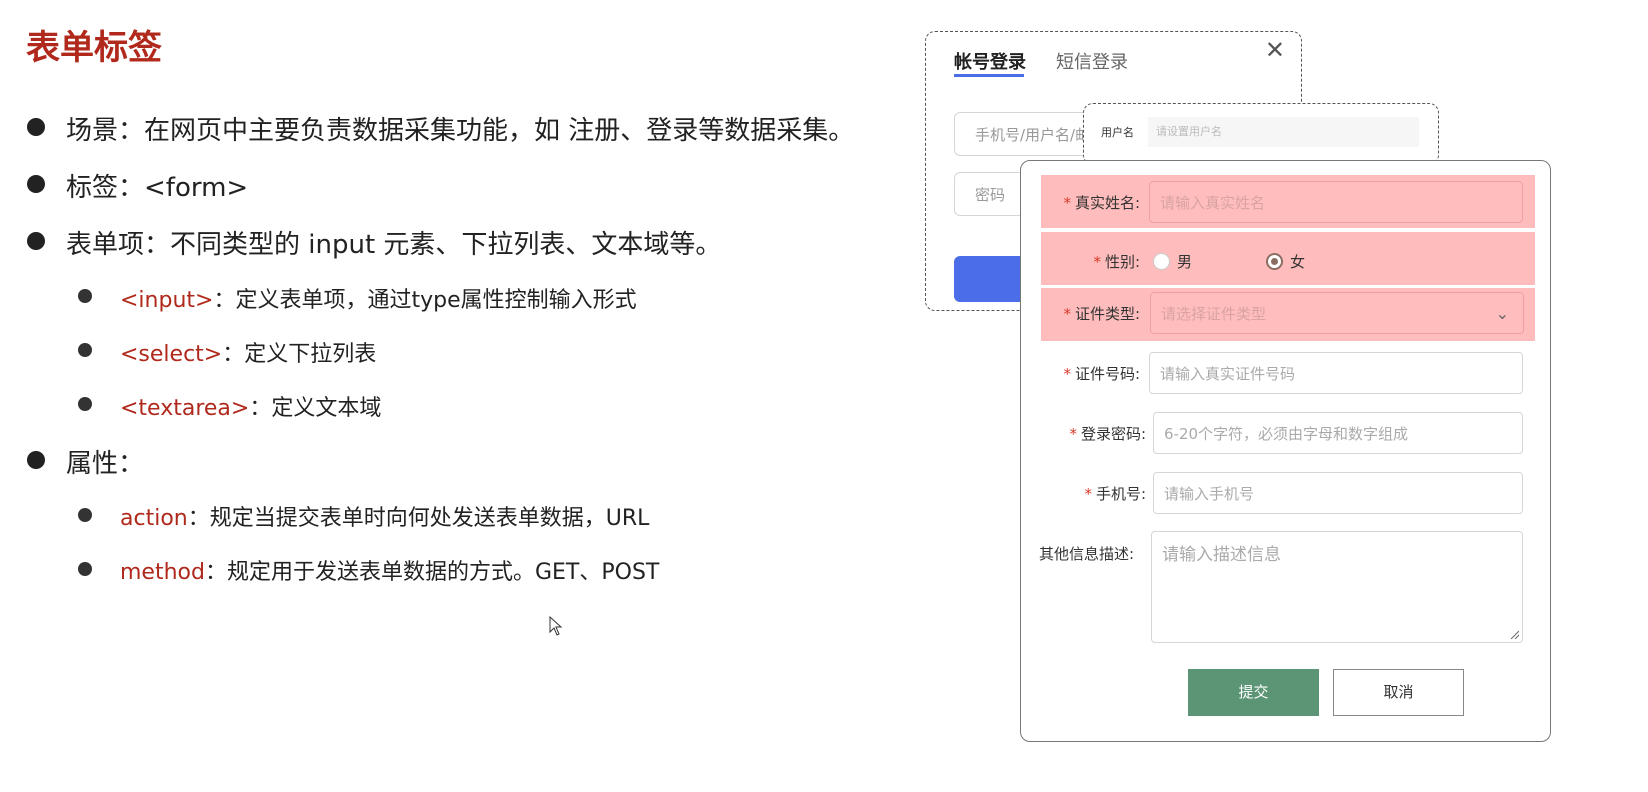 The height and width of the screenshot is (792, 1648). I want to click on id-type-select: 请选择证件类型 ⌄, so click(1337, 313).